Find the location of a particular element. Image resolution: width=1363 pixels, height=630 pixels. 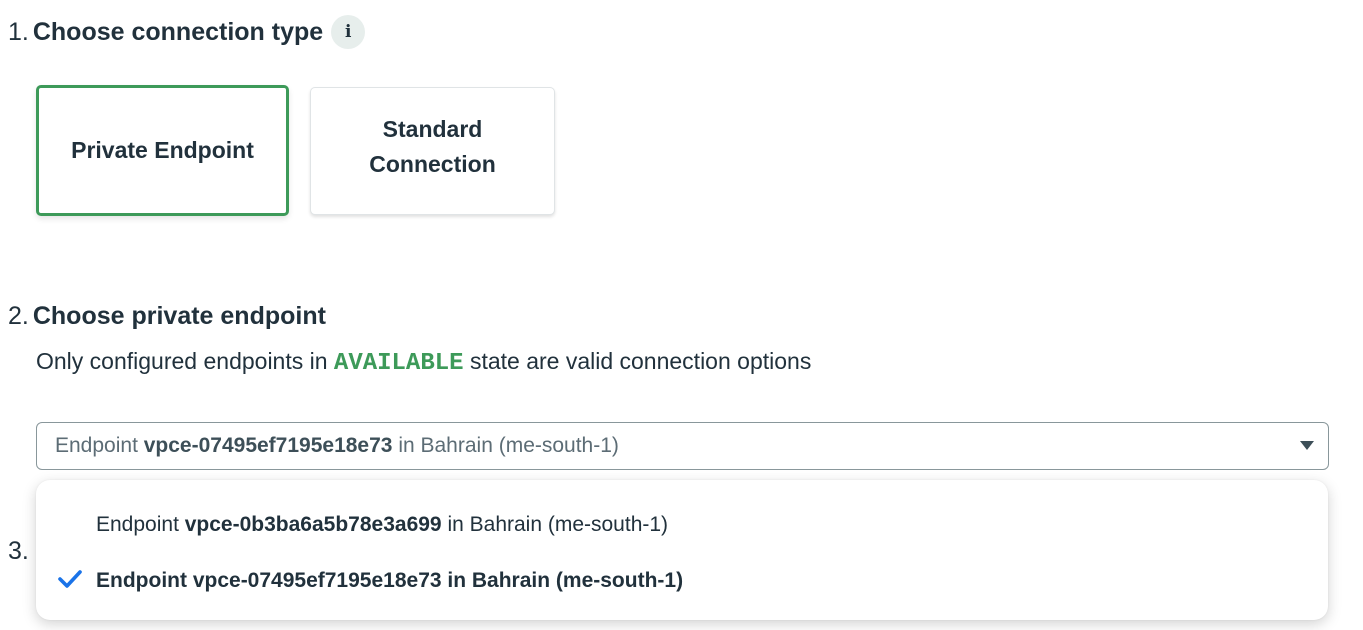

standard-connection-card: Standard Connection is located at coordinates (432, 151).